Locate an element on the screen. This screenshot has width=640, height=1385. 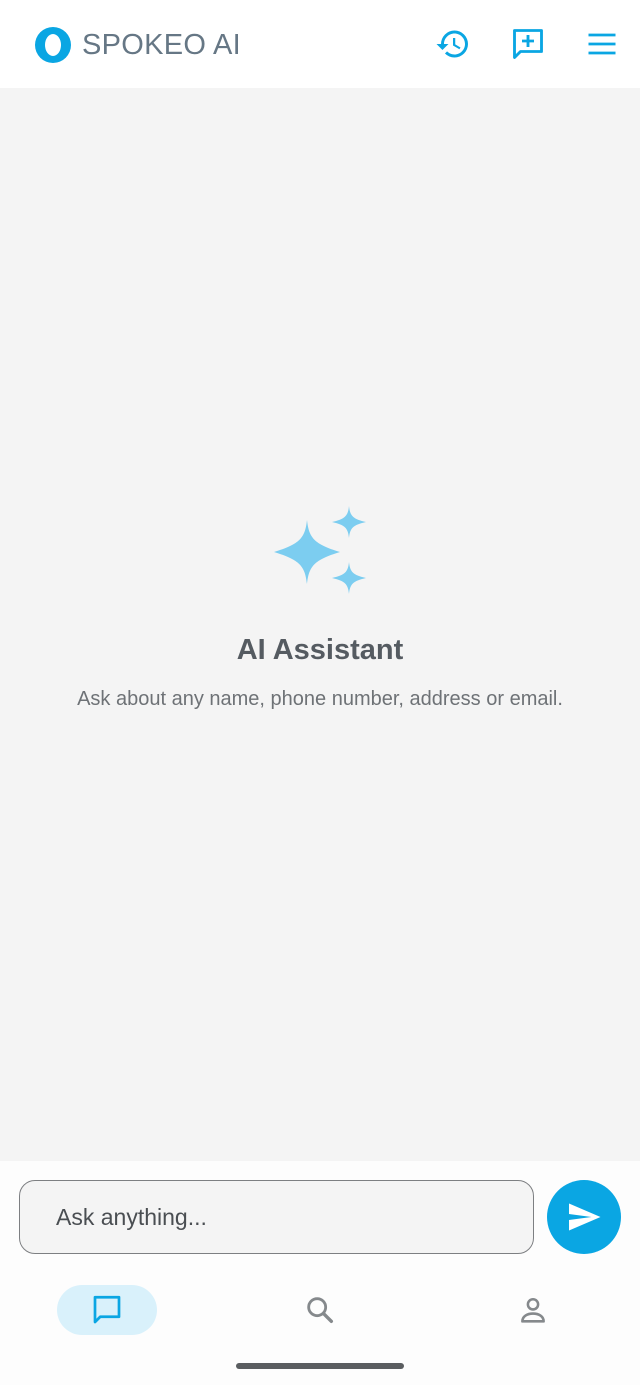
assistant-title: AI Assistant is located at coordinates (320, 650).